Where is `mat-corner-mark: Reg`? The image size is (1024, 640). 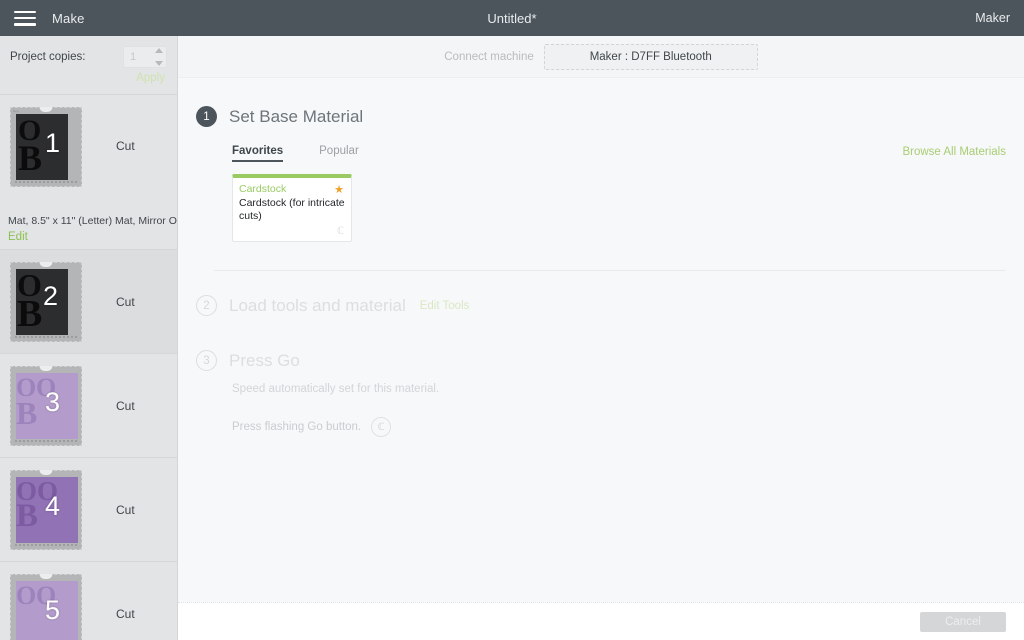
mat-corner-mark: Reg is located at coordinates (16, 111).